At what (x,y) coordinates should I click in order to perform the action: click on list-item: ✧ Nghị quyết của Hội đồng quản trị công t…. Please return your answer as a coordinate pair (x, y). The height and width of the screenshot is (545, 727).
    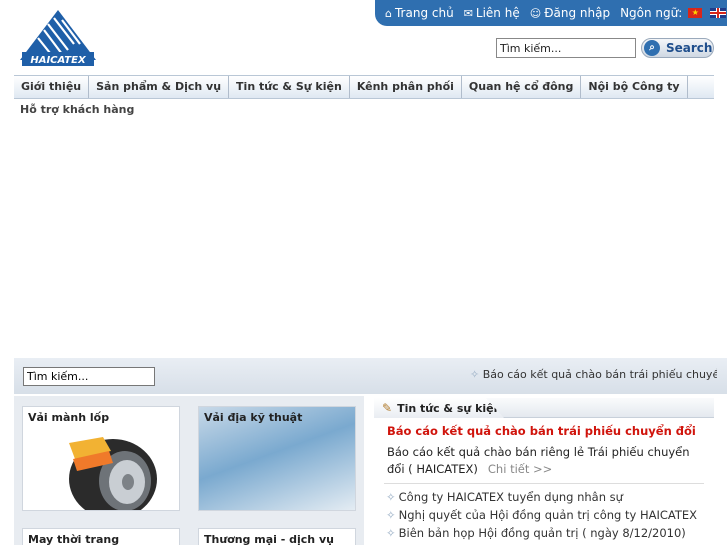
    Looking at the image, I should click on (541, 515).